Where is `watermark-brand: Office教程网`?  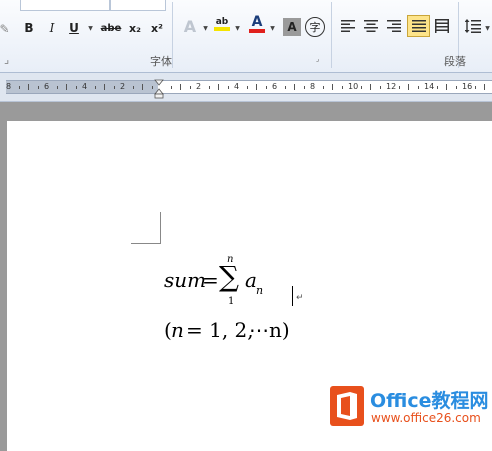
watermark-brand: Office教程网 is located at coordinates (429, 401).